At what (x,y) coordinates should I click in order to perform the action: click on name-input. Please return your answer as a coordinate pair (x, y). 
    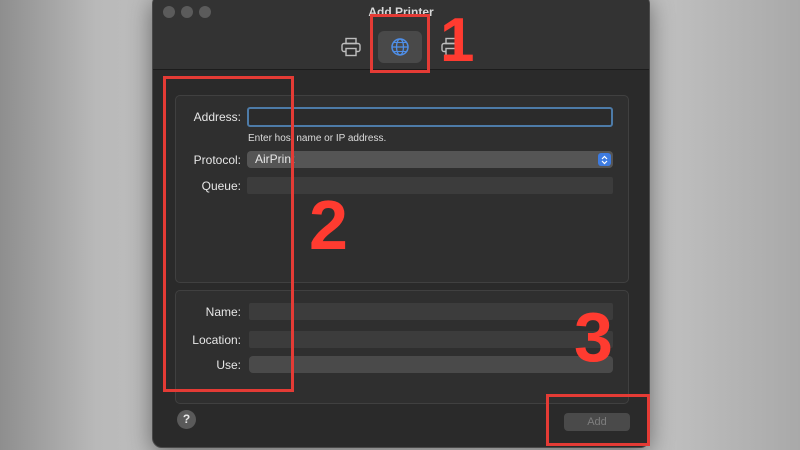
    Looking at the image, I should click on (431, 312).